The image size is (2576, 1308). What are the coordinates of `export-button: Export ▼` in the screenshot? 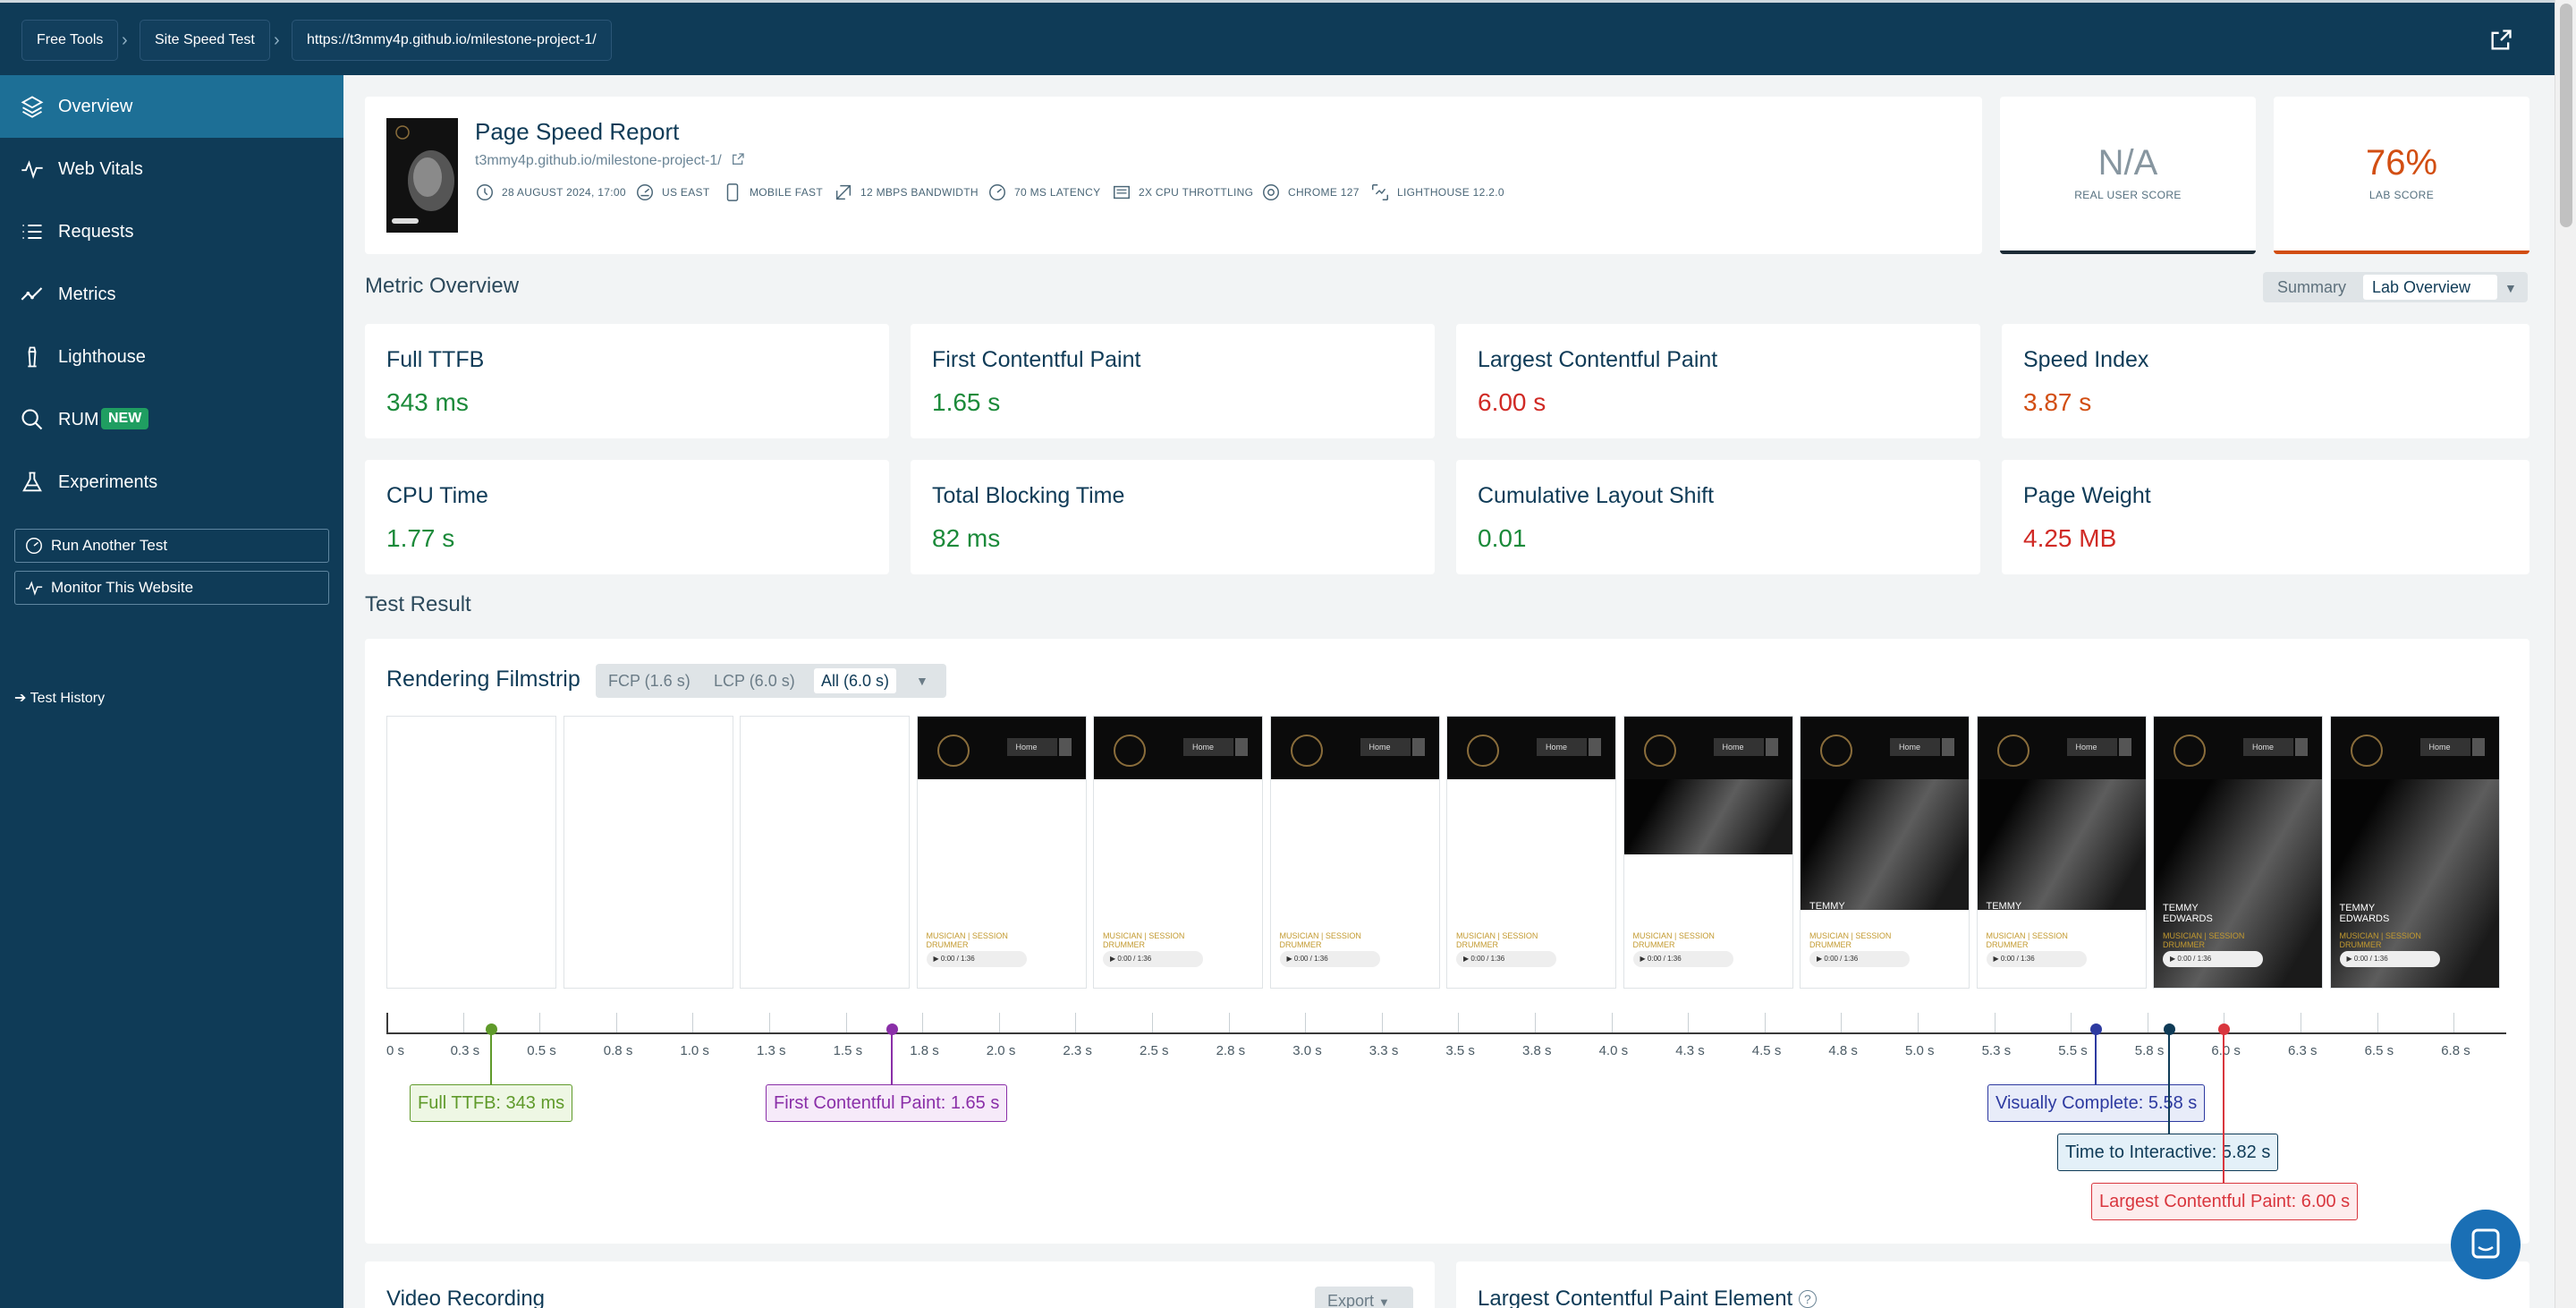 It's located at (1364, 1297).